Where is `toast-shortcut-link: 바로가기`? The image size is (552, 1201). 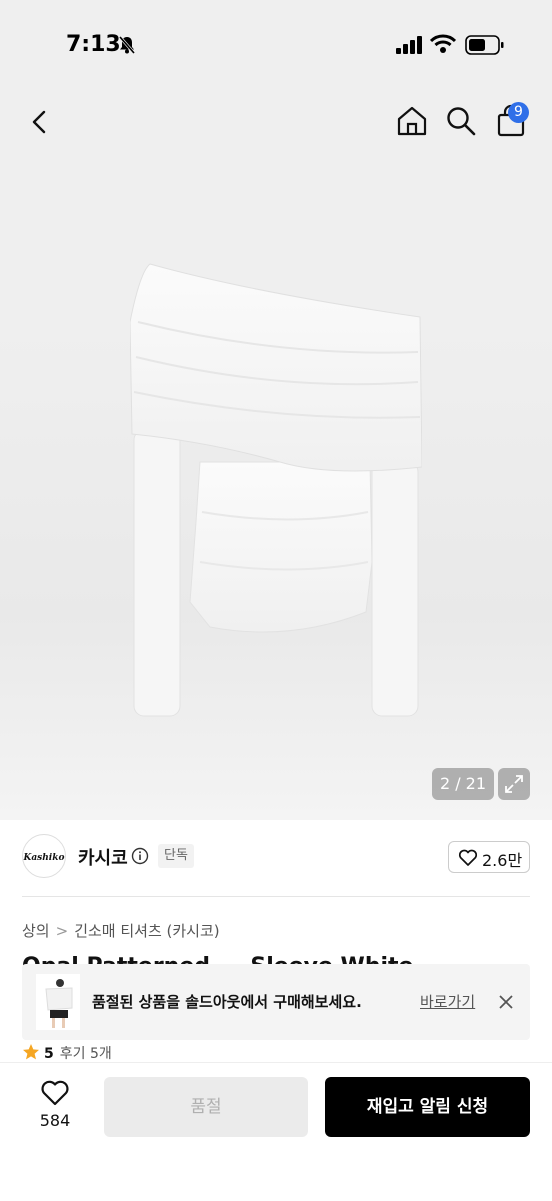
toast-shortcut-link: 바로가기 is located at coordinates (447, 1001).